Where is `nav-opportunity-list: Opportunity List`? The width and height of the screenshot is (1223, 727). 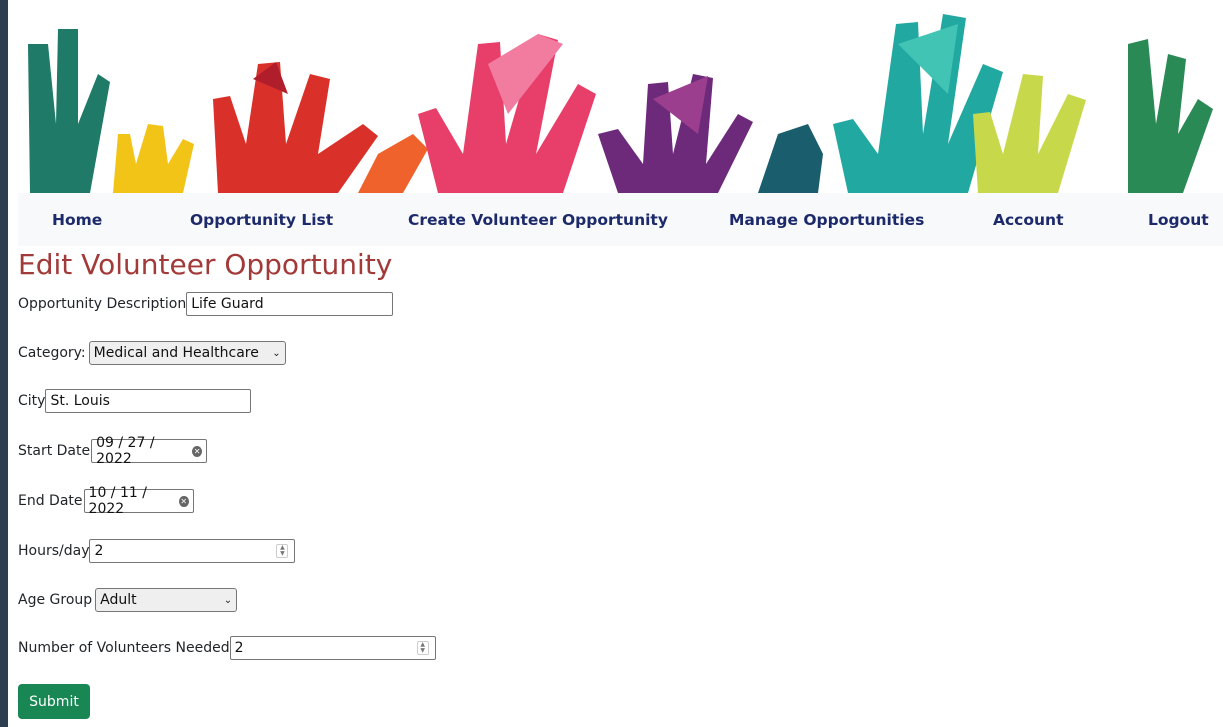 nav-opportunity-list: Opportunity List is located at coordinates (261, 220).